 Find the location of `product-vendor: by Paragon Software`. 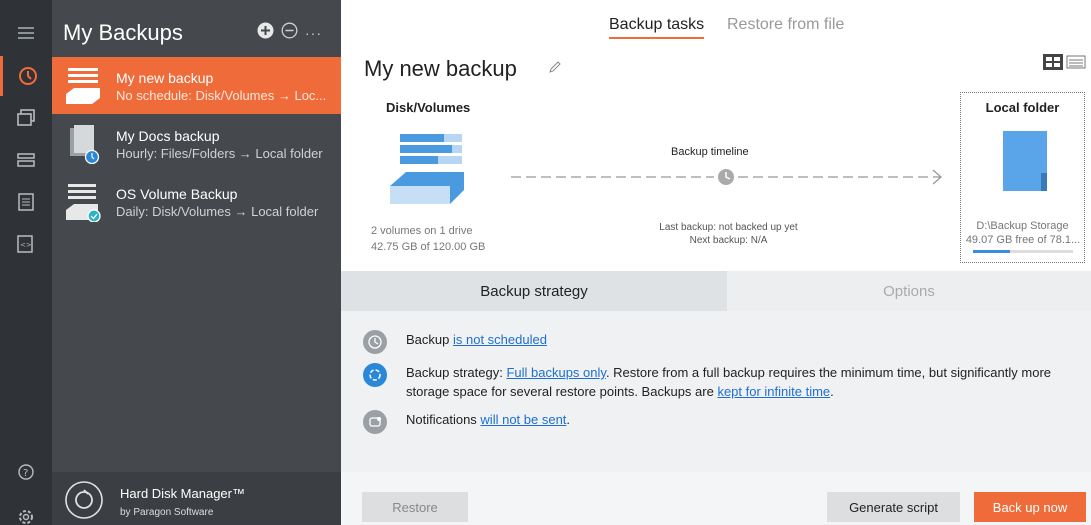

product-vendor: by Paragon Software is located at coordinates (167, 512).